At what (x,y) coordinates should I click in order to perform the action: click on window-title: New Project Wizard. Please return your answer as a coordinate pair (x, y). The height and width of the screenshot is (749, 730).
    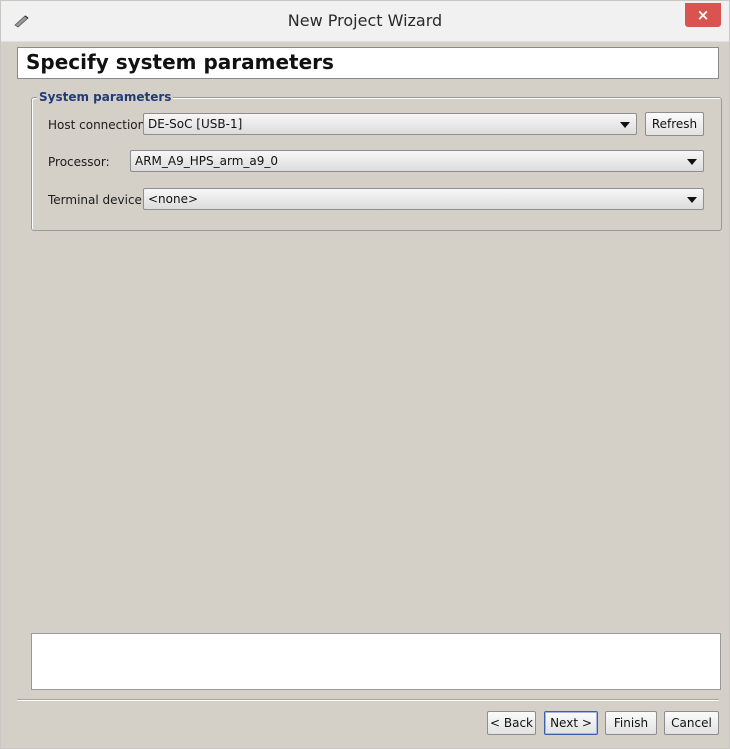
    Looking at the image, I should click on (365, 20).